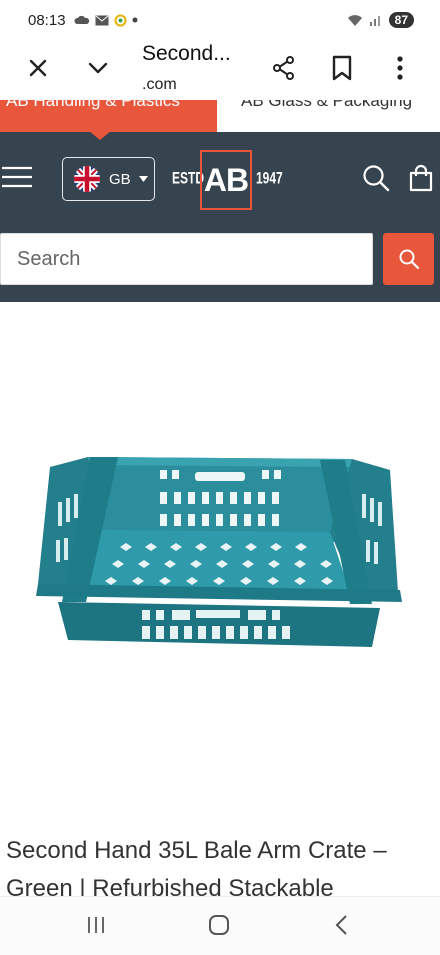 The width and height of the screenshot is (440, 955). What do you see at coordinates (102, 20) in the screenshot?
I see `mail-icon` at bounding box center [102, 20].